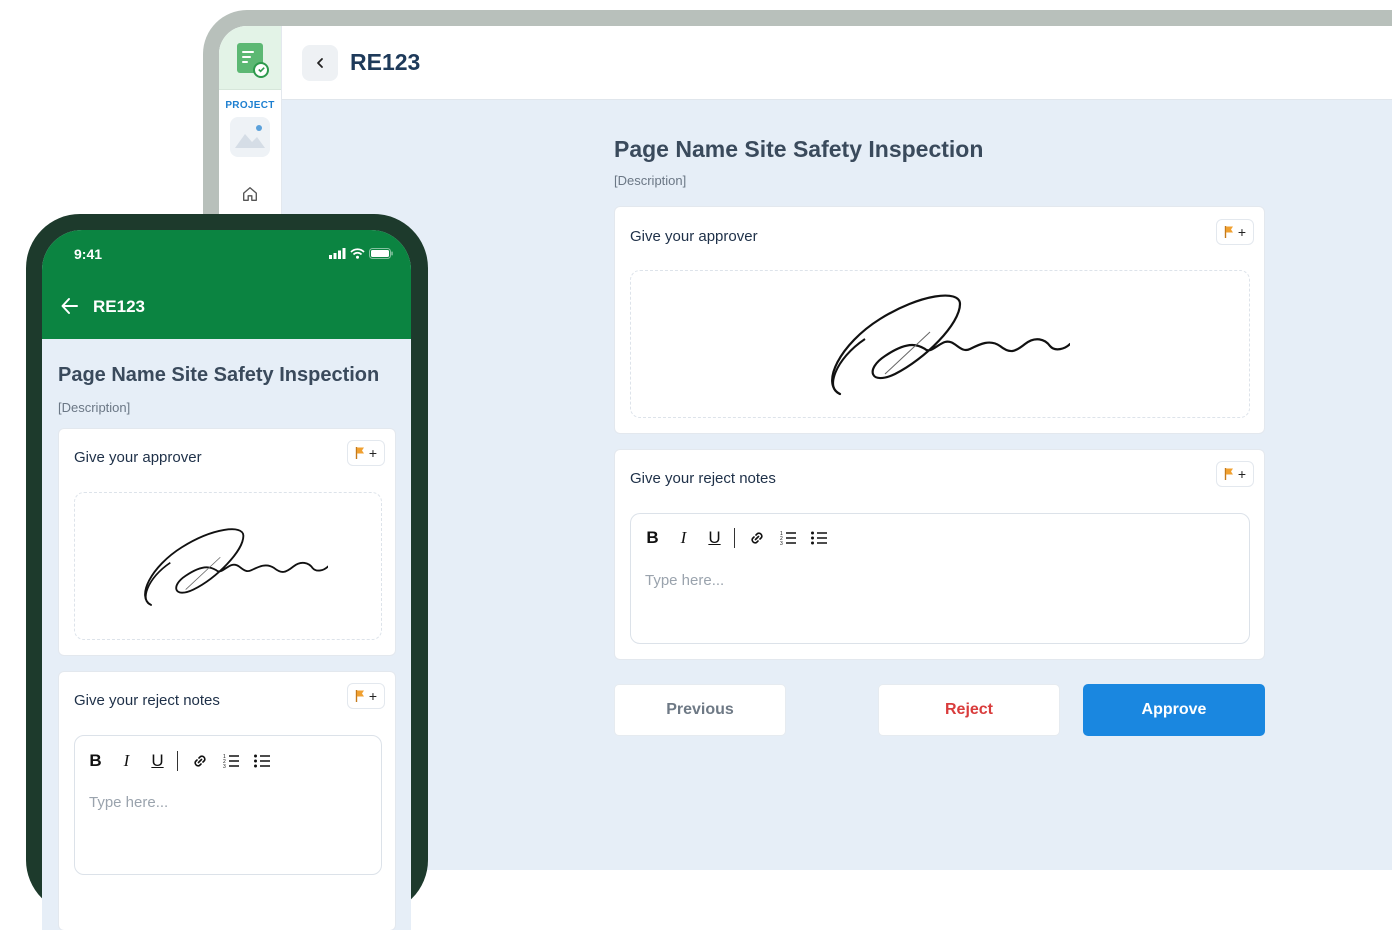  Describe the element at coordinates (703, 478) in the screenshot. I see `reject-notes-label: Give your reject notes` at that location.